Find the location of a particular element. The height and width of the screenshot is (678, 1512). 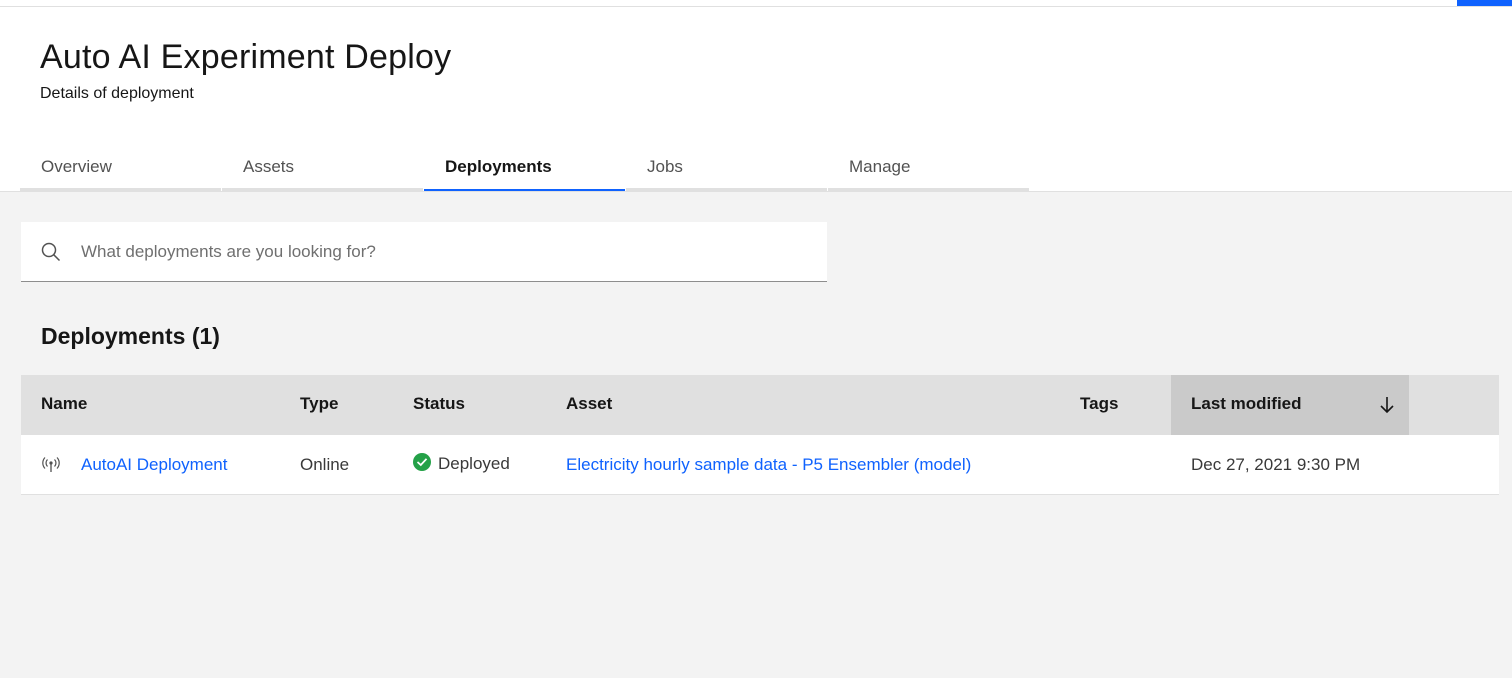

deployment-status-label: Deployed is located at coordinates (474, 463).